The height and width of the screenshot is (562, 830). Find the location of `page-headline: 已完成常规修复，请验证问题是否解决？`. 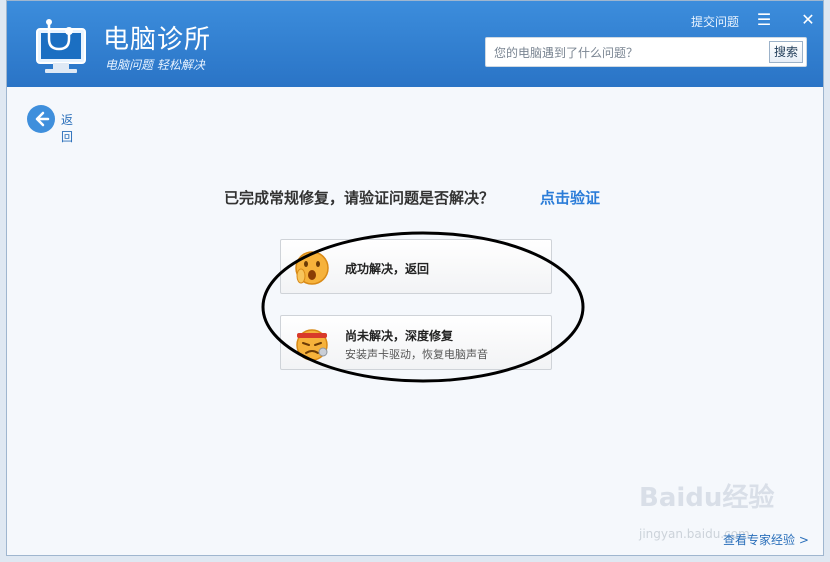

page-headline: 已完成常规修复，请验证问题是否解决？ is located at coordinates (359, 198).